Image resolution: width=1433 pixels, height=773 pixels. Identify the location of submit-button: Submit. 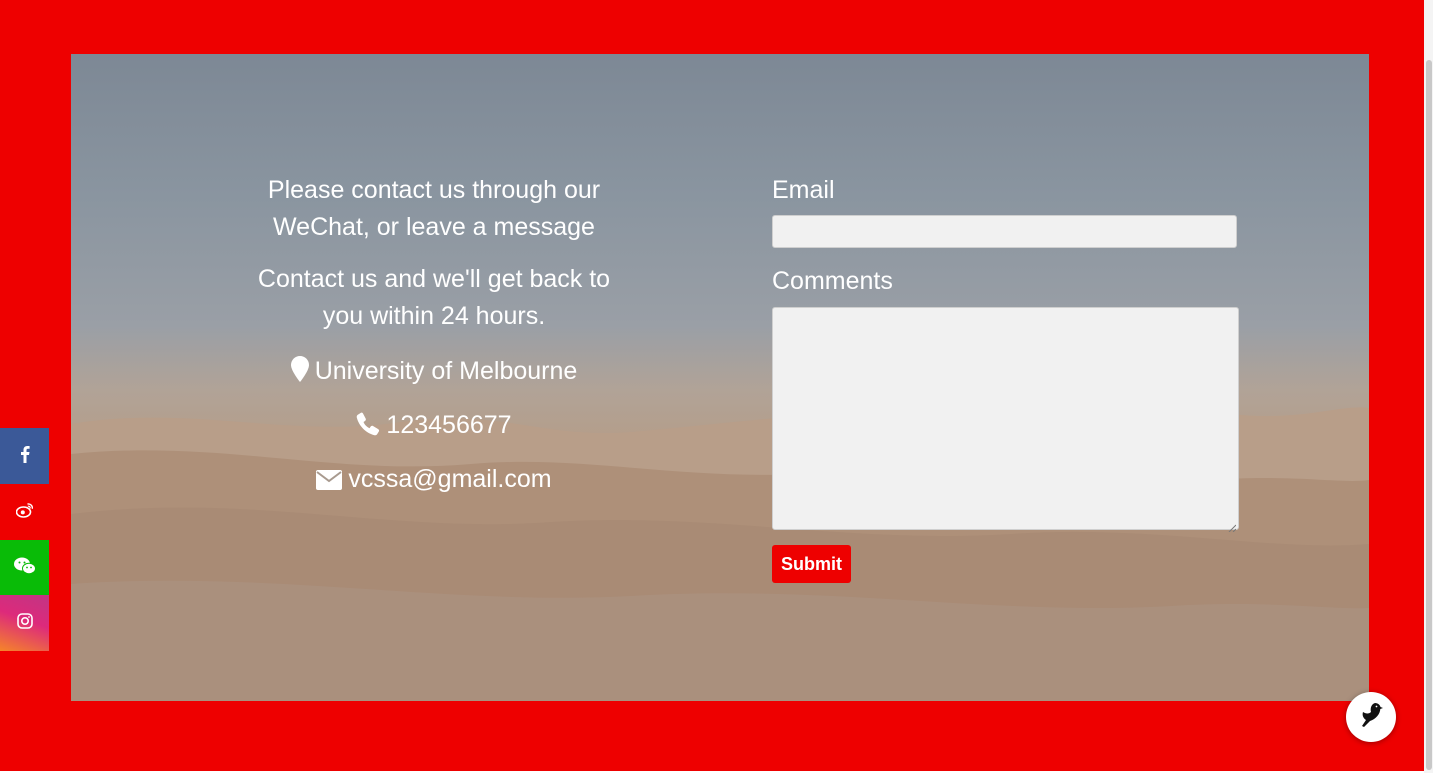
(811, 564).